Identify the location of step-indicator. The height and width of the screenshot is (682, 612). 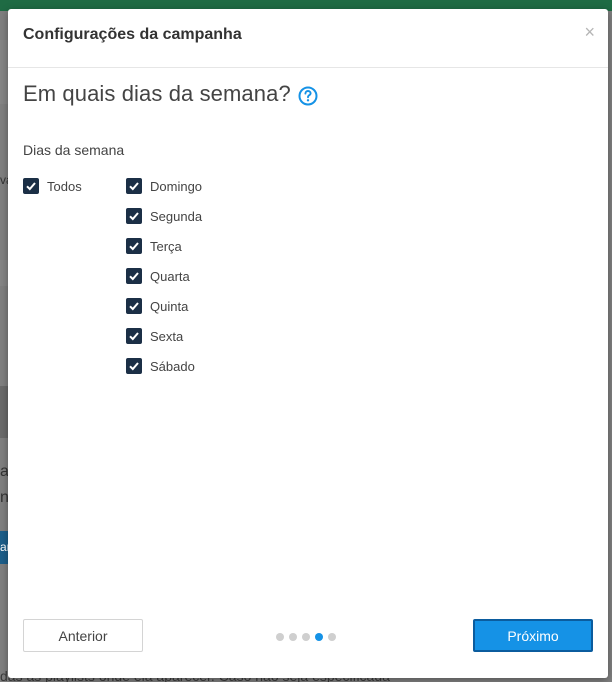
(306, 637).